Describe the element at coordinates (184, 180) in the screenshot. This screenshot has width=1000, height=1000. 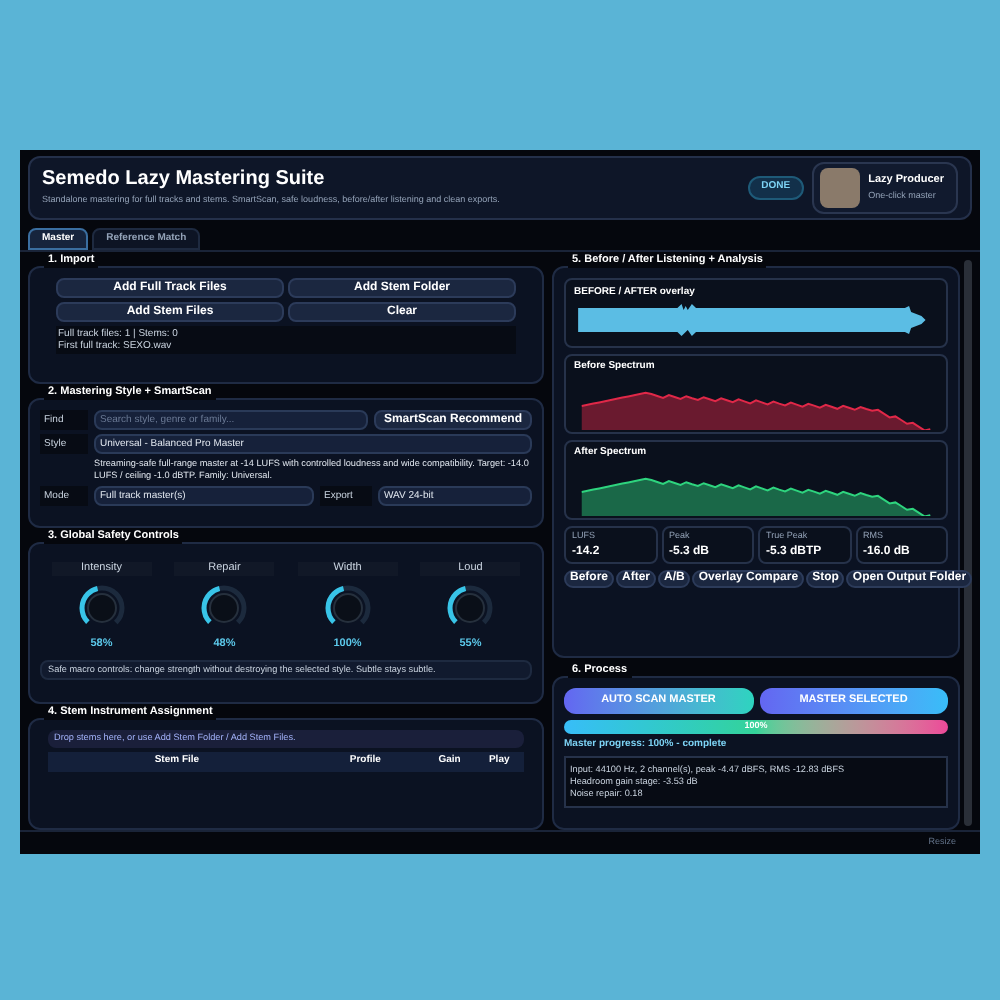
I see `app-title: Semedo Lazy Mastering Suite` at that location.